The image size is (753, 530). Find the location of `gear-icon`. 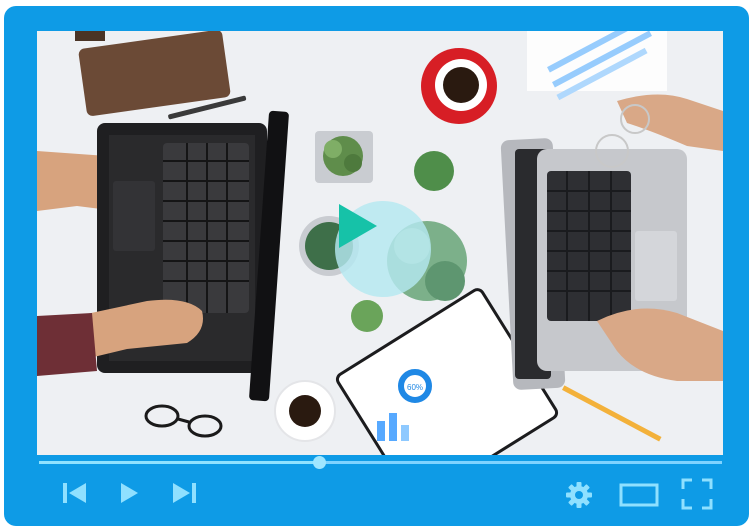

gear-icon is located at coordinates (579, 495).